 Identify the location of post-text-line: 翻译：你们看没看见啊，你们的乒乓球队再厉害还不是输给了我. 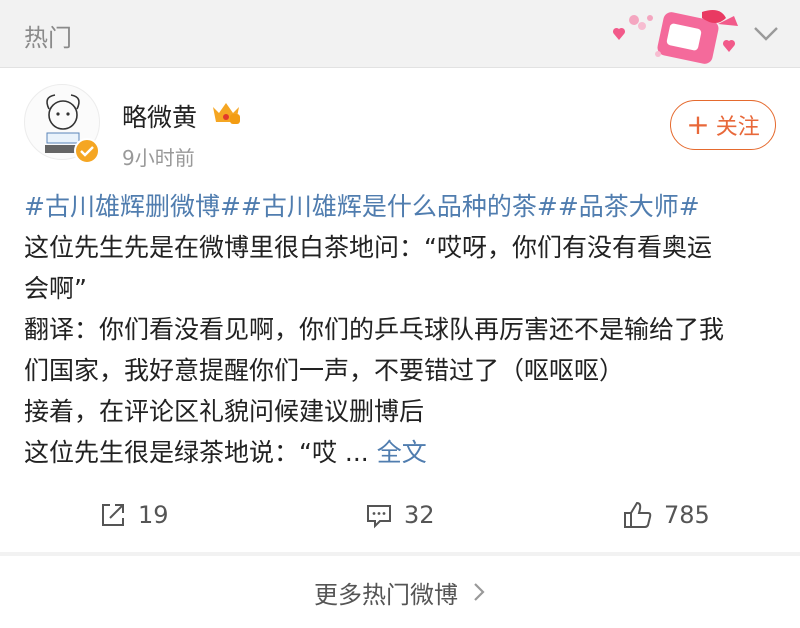
(374, 329).